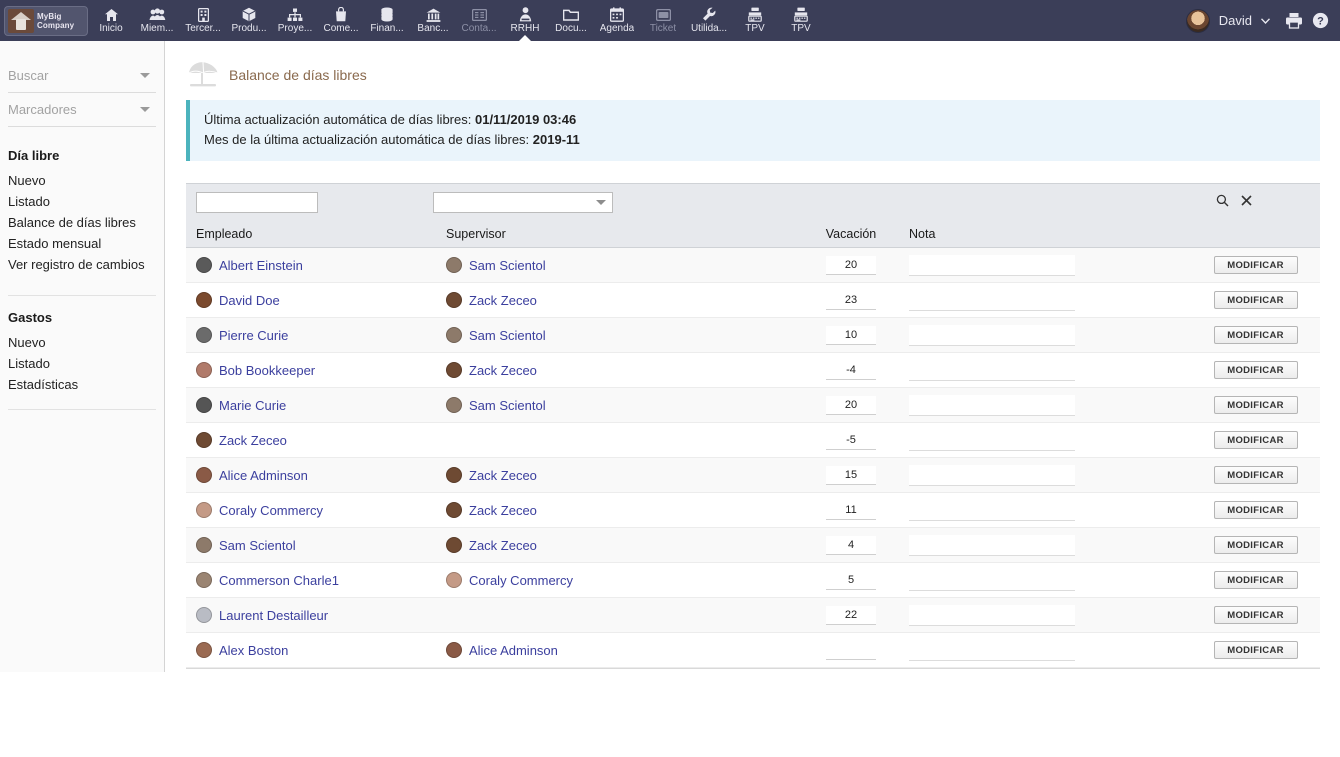  What do you see at coordinates (82, 76) in the screenshot?
I see `sidebar-search-select: Buscar` at bounding box center [82, 76].